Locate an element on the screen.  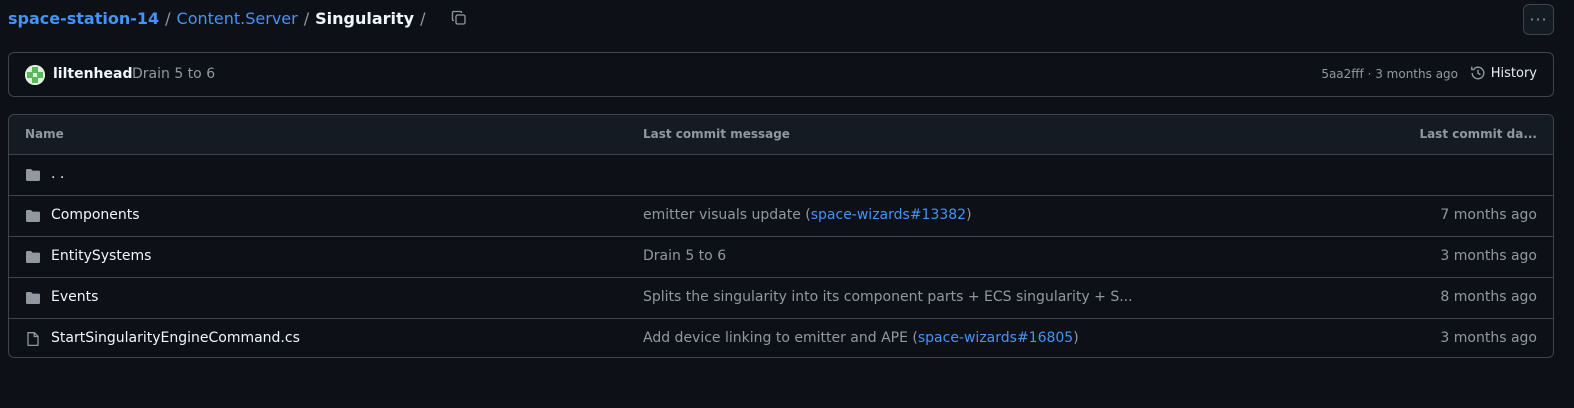
breadcrumb-current: Singularity is located at coordinates (365, 18).